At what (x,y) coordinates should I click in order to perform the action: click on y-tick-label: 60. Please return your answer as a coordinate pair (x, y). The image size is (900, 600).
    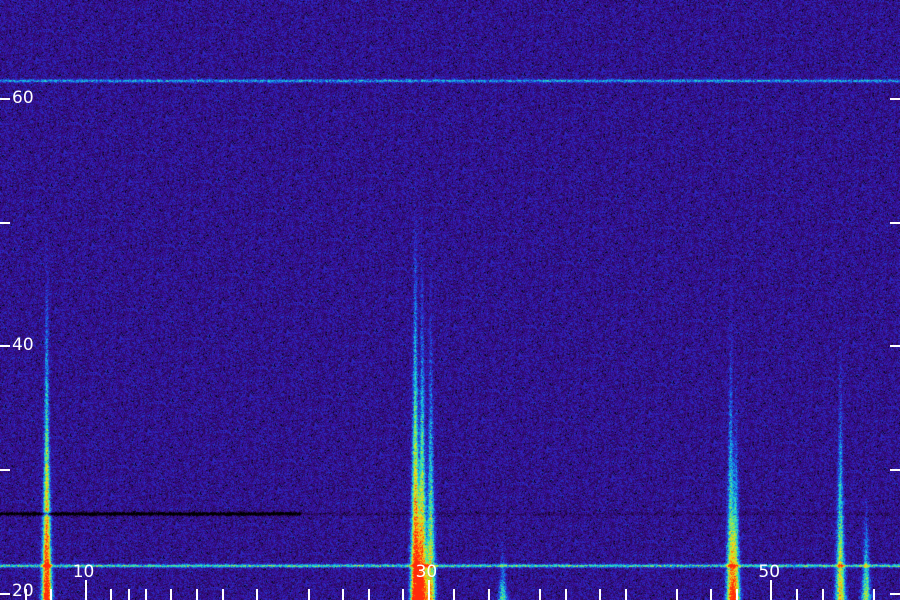
    Looking at the image, I should click on (23, 97).